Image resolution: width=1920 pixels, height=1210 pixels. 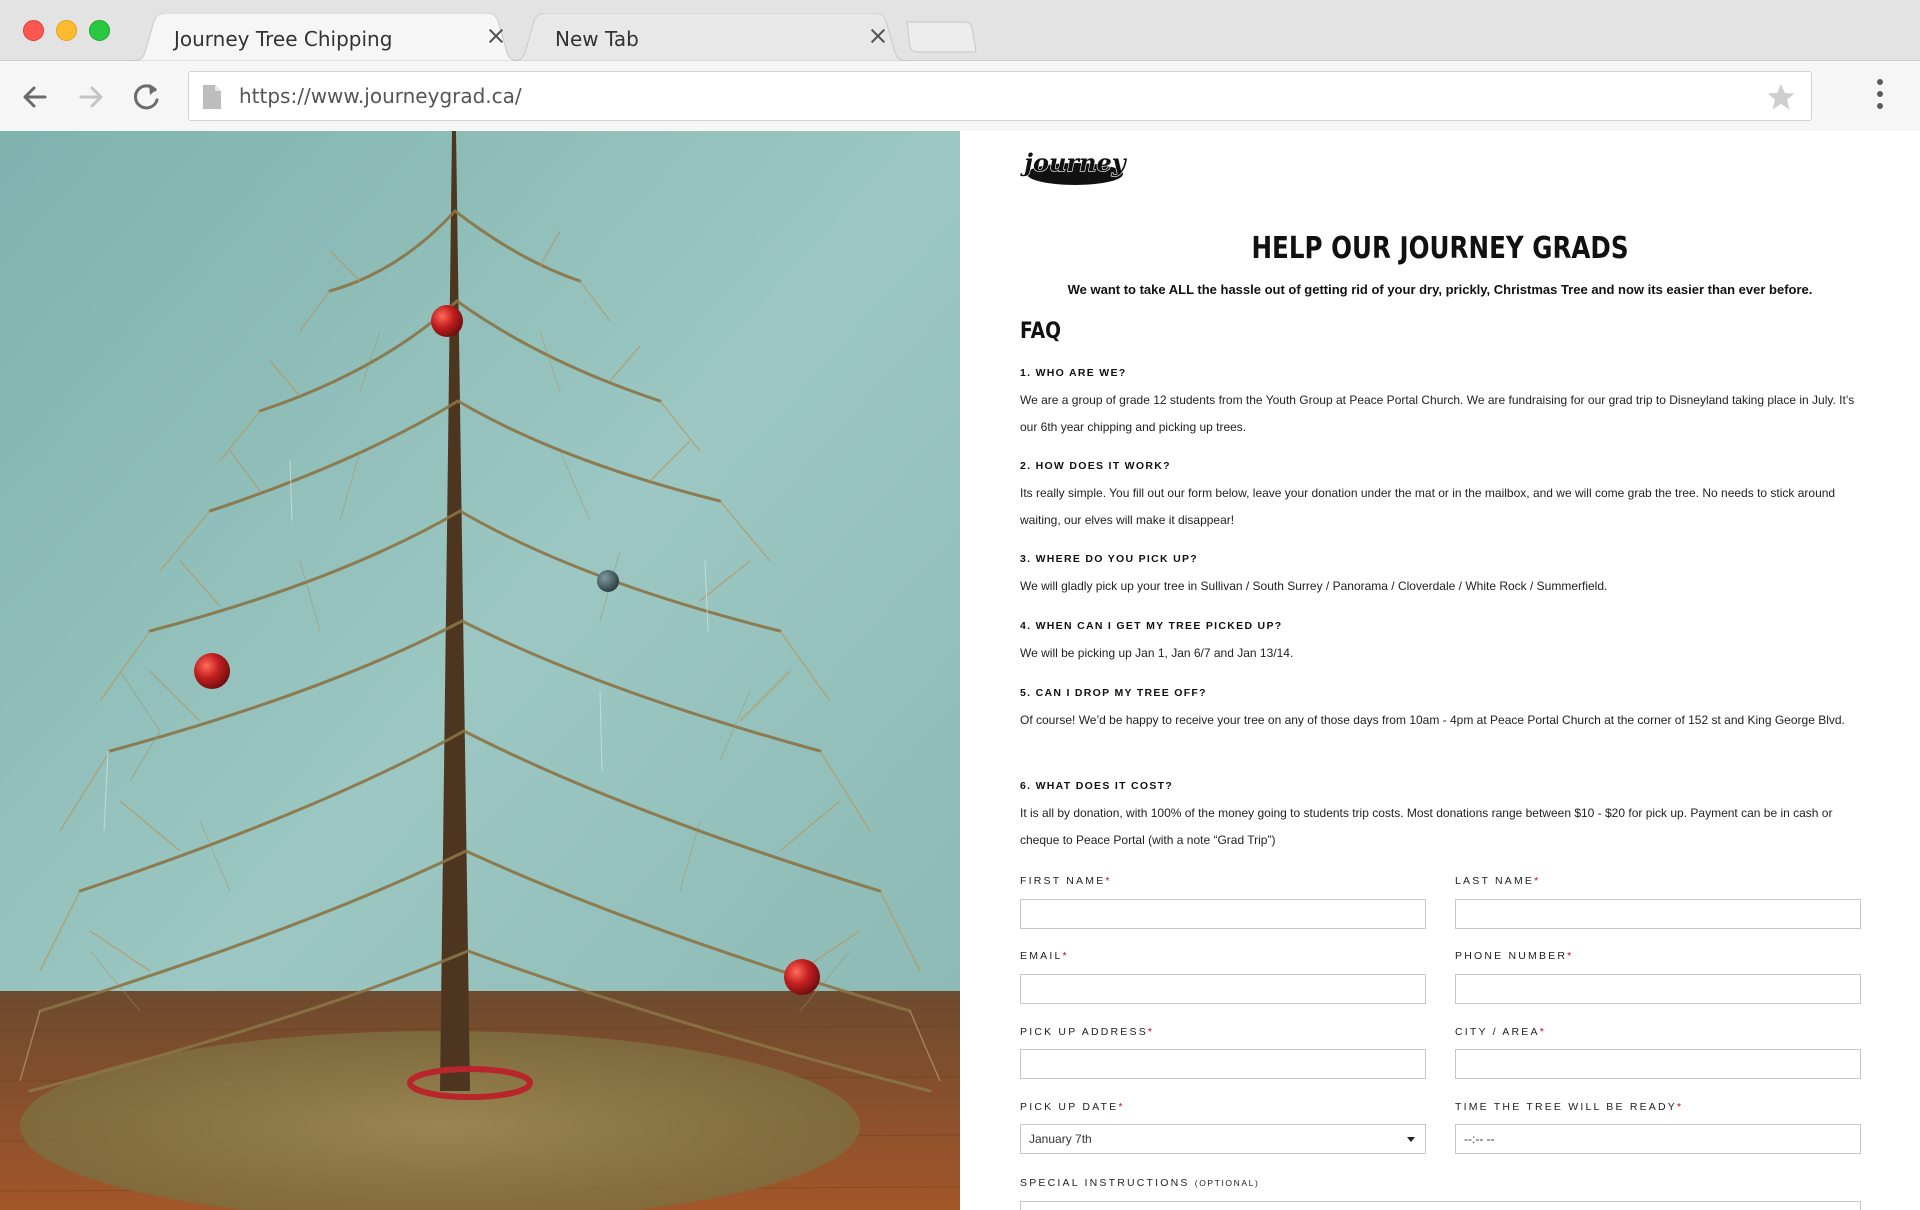 I want to click on city-field, so click(x=1658, y=1064).